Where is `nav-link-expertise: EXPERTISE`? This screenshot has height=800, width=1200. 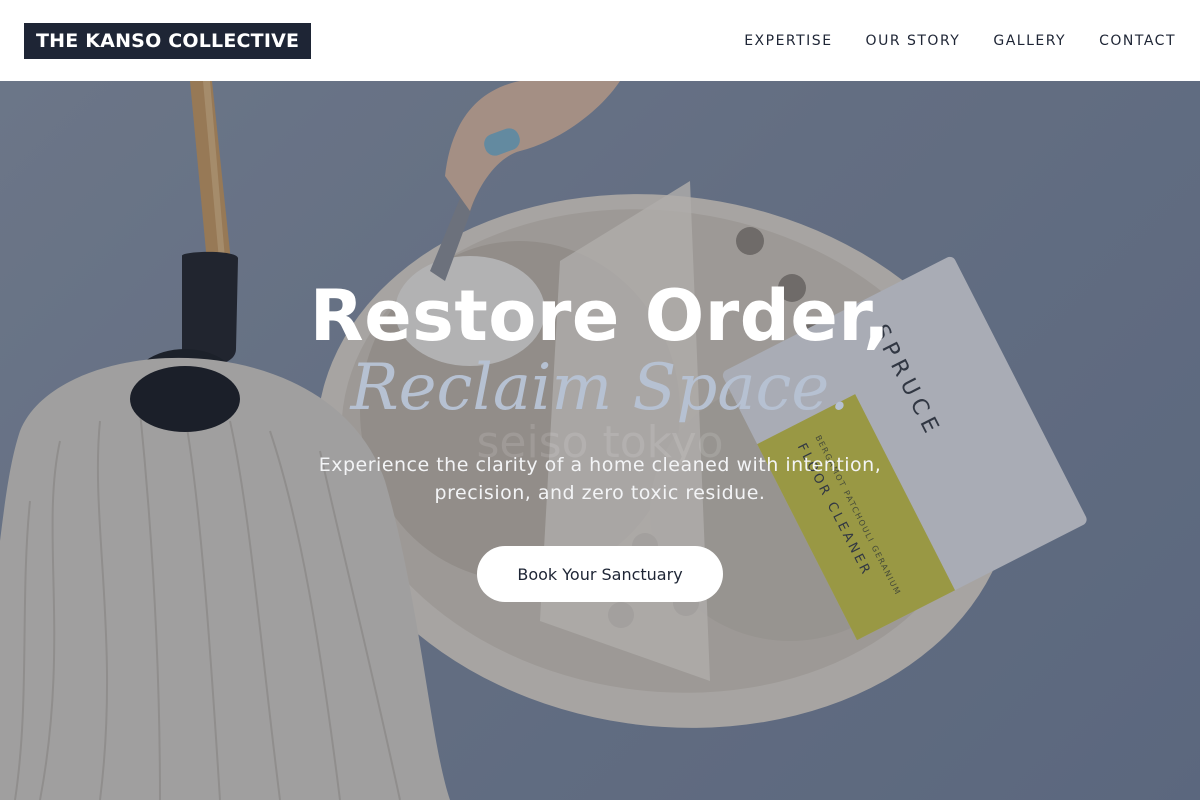 nav-link-expertise: EXPERTISE is located at coordinates (788, 41).